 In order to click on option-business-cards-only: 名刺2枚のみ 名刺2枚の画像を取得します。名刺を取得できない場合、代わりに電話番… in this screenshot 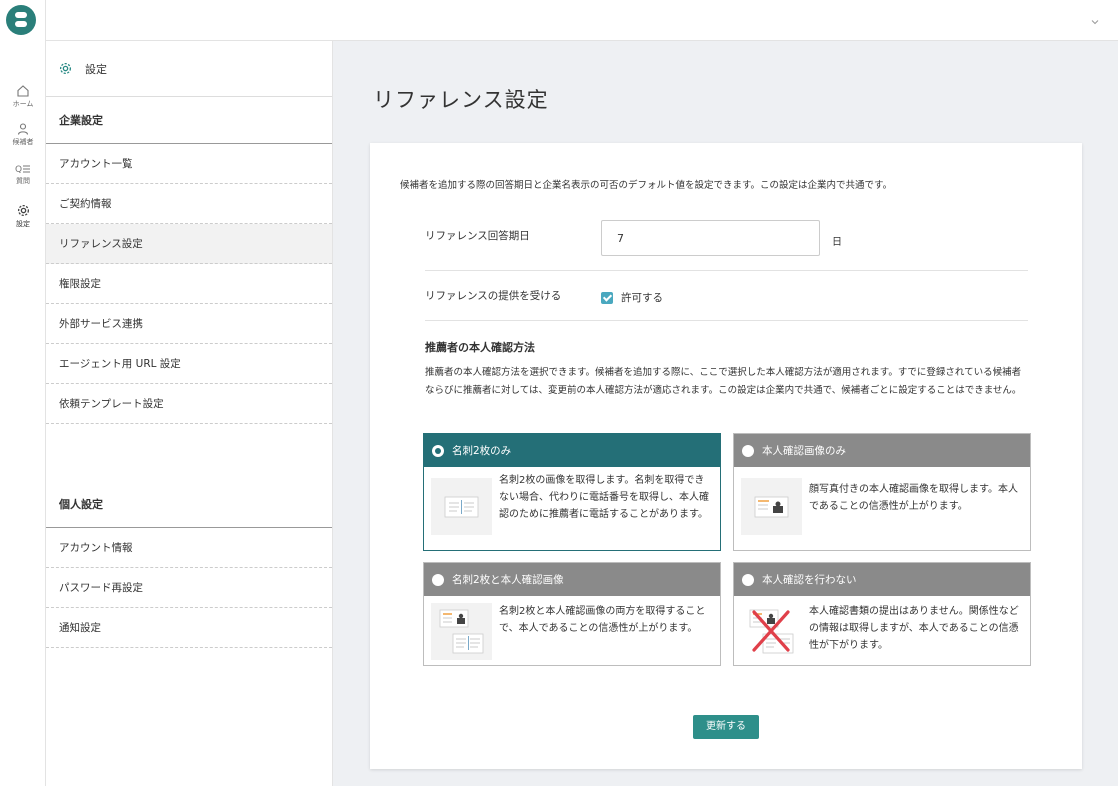, I will do `click(572, 492)`.